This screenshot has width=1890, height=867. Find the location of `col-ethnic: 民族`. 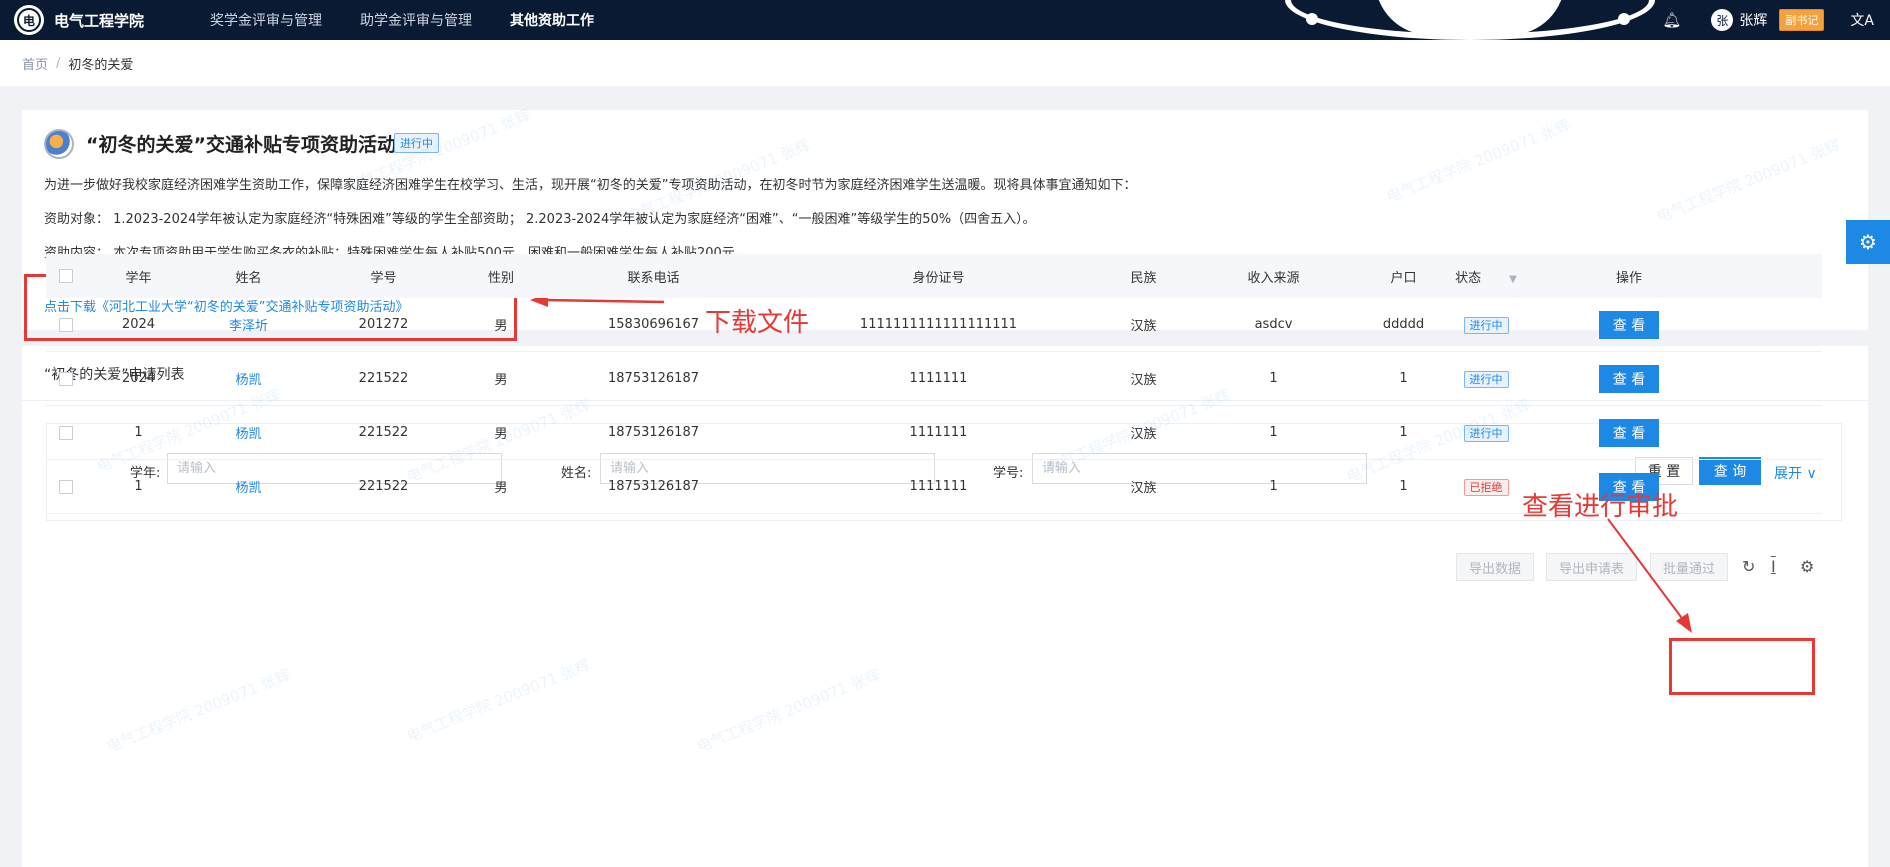

col-ethnic: 民族 is located at coordinates (1143, 278).